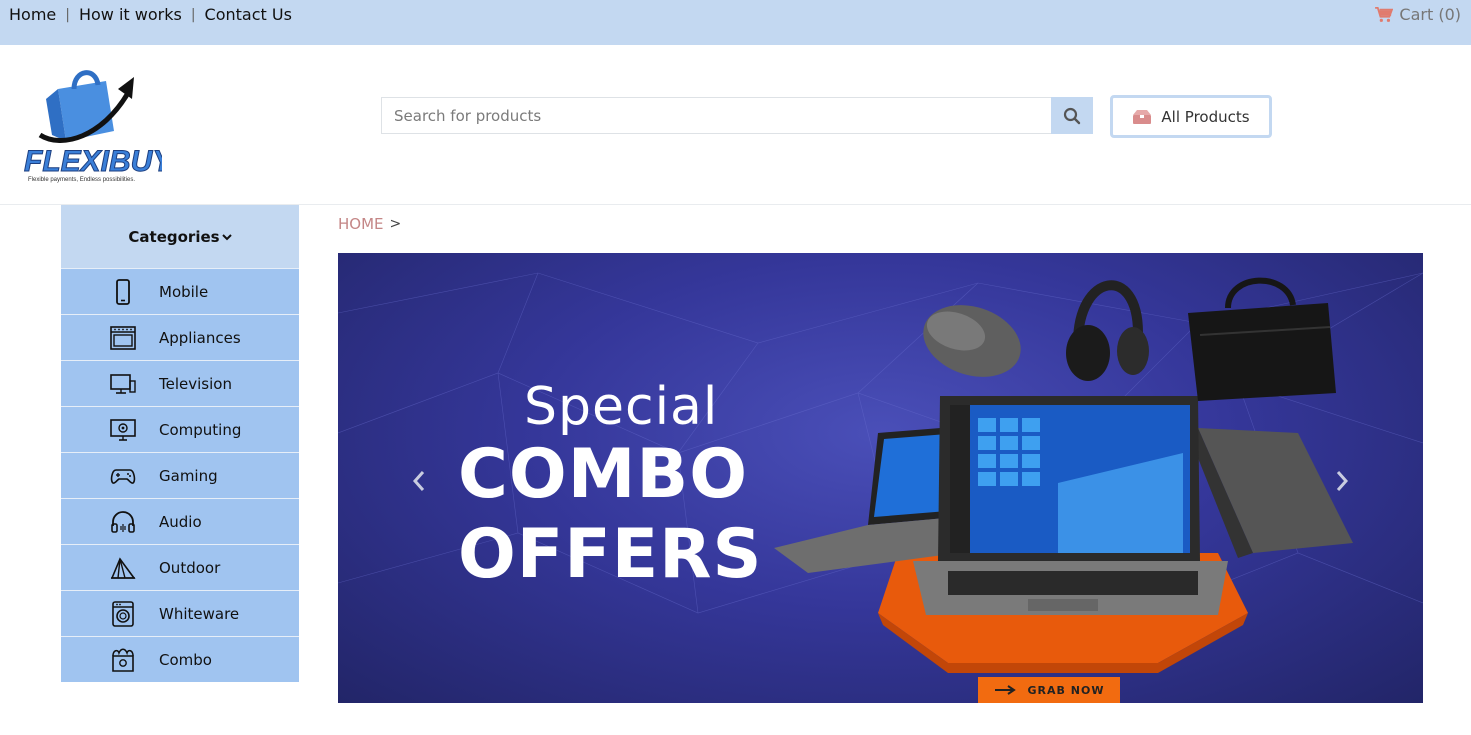 The height and width of the screenshot is (735, 1471). I want to click on cart-icon, so click(1384, 14).